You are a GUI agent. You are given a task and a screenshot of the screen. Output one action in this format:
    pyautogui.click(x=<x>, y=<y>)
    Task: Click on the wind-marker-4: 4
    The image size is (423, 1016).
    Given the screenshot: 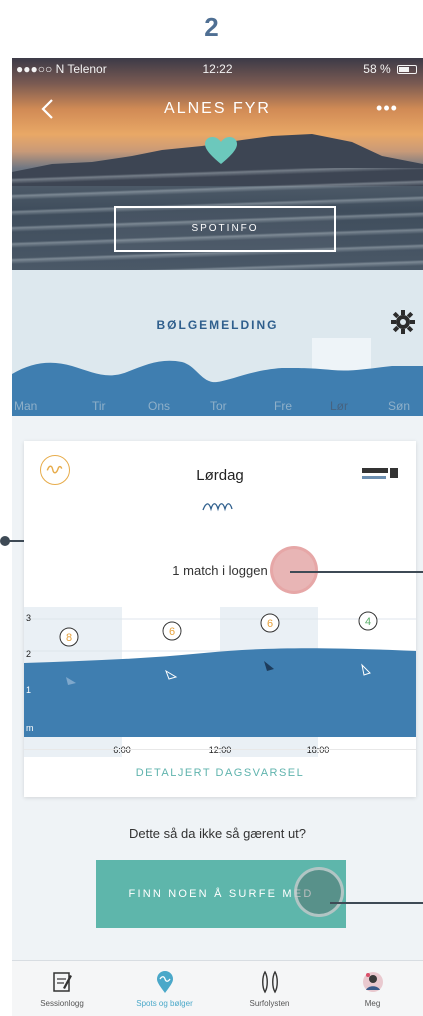 What is the action you would take?
    pyautogui.click(x=368, y=621)
    